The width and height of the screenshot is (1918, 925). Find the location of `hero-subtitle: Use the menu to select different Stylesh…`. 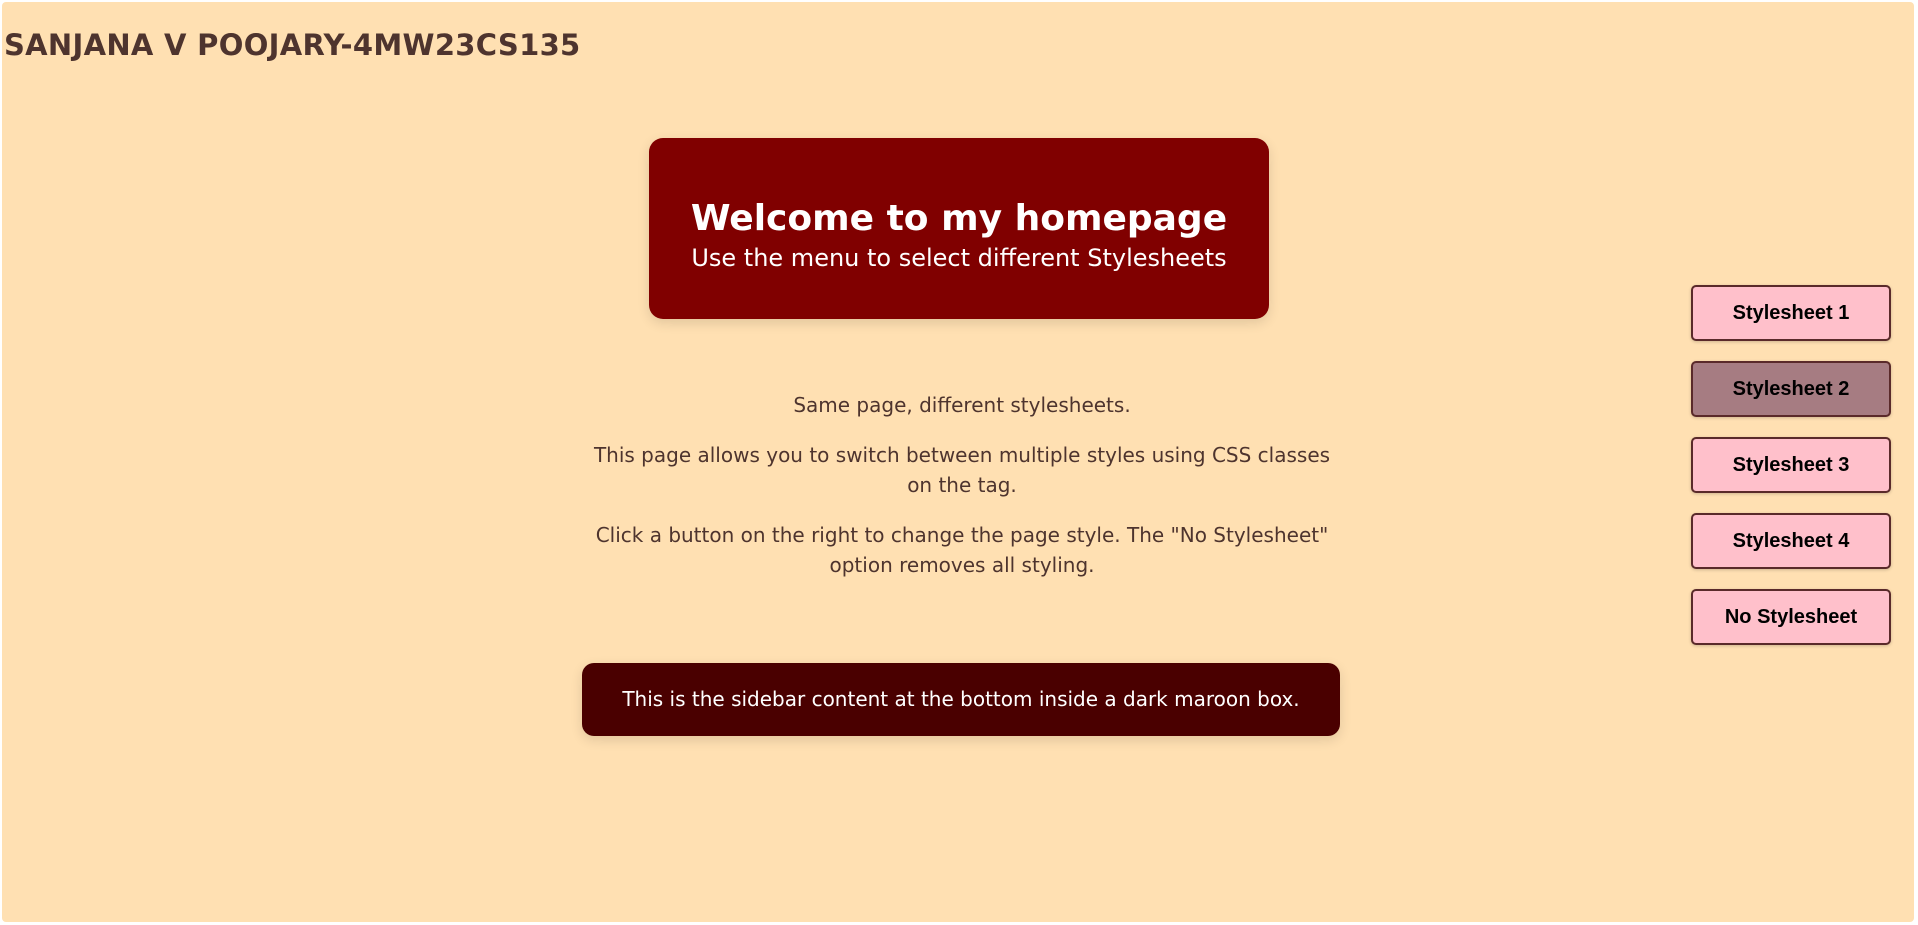

hero-subtitle: Use the menu to select different Stylesh… is located at coordinates (959, 258).